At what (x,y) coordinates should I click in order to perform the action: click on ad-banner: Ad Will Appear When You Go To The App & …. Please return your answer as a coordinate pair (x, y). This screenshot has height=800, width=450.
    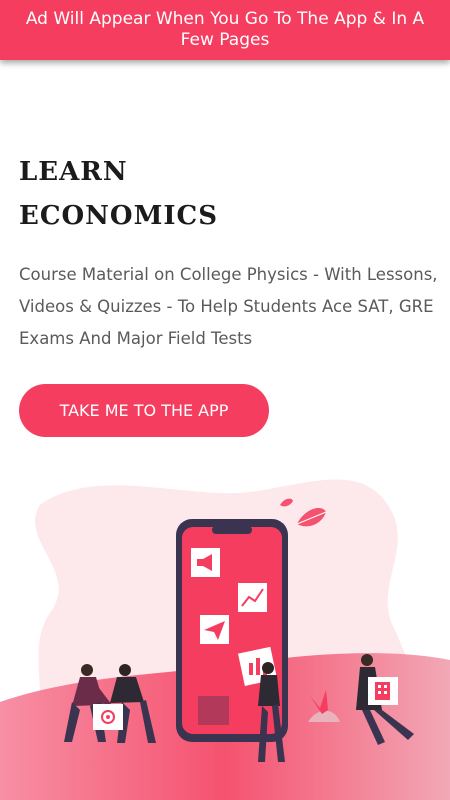
    Looking at the image, I should click on (225, 30).